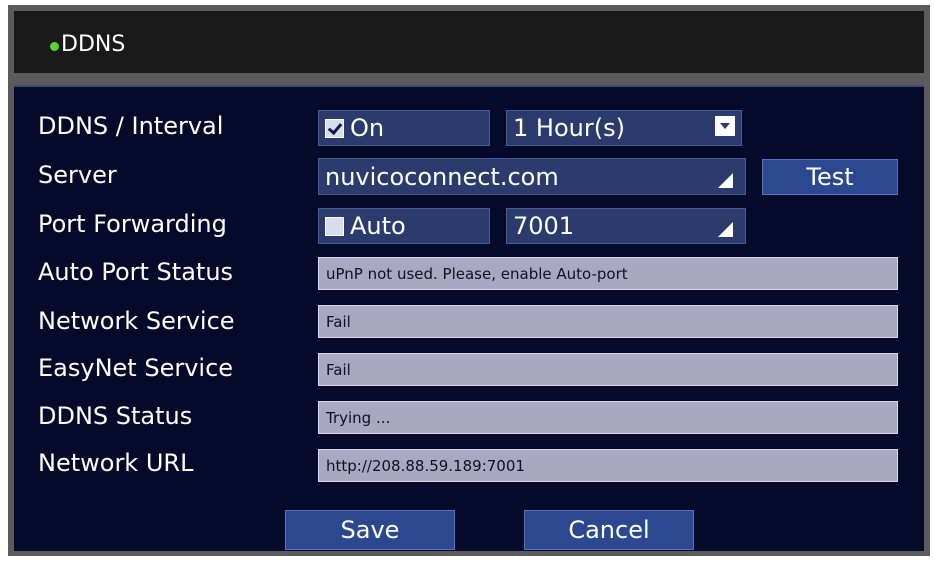  Describe the element at coordinates (334, 226) in the screenshot. I see `checkbox-unchecked-icon` at that location.